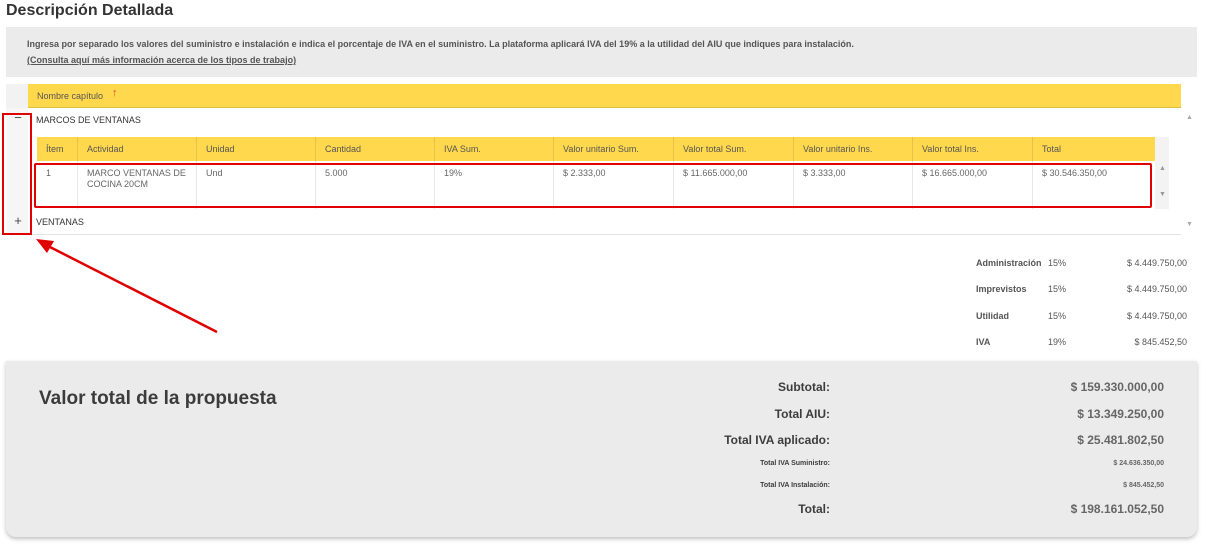 This screenshot has width=1216, height=554. I want to click on aiu-row-utilidad: Utilidad 15% $ 4.449.750,00, so click(1081, 318).